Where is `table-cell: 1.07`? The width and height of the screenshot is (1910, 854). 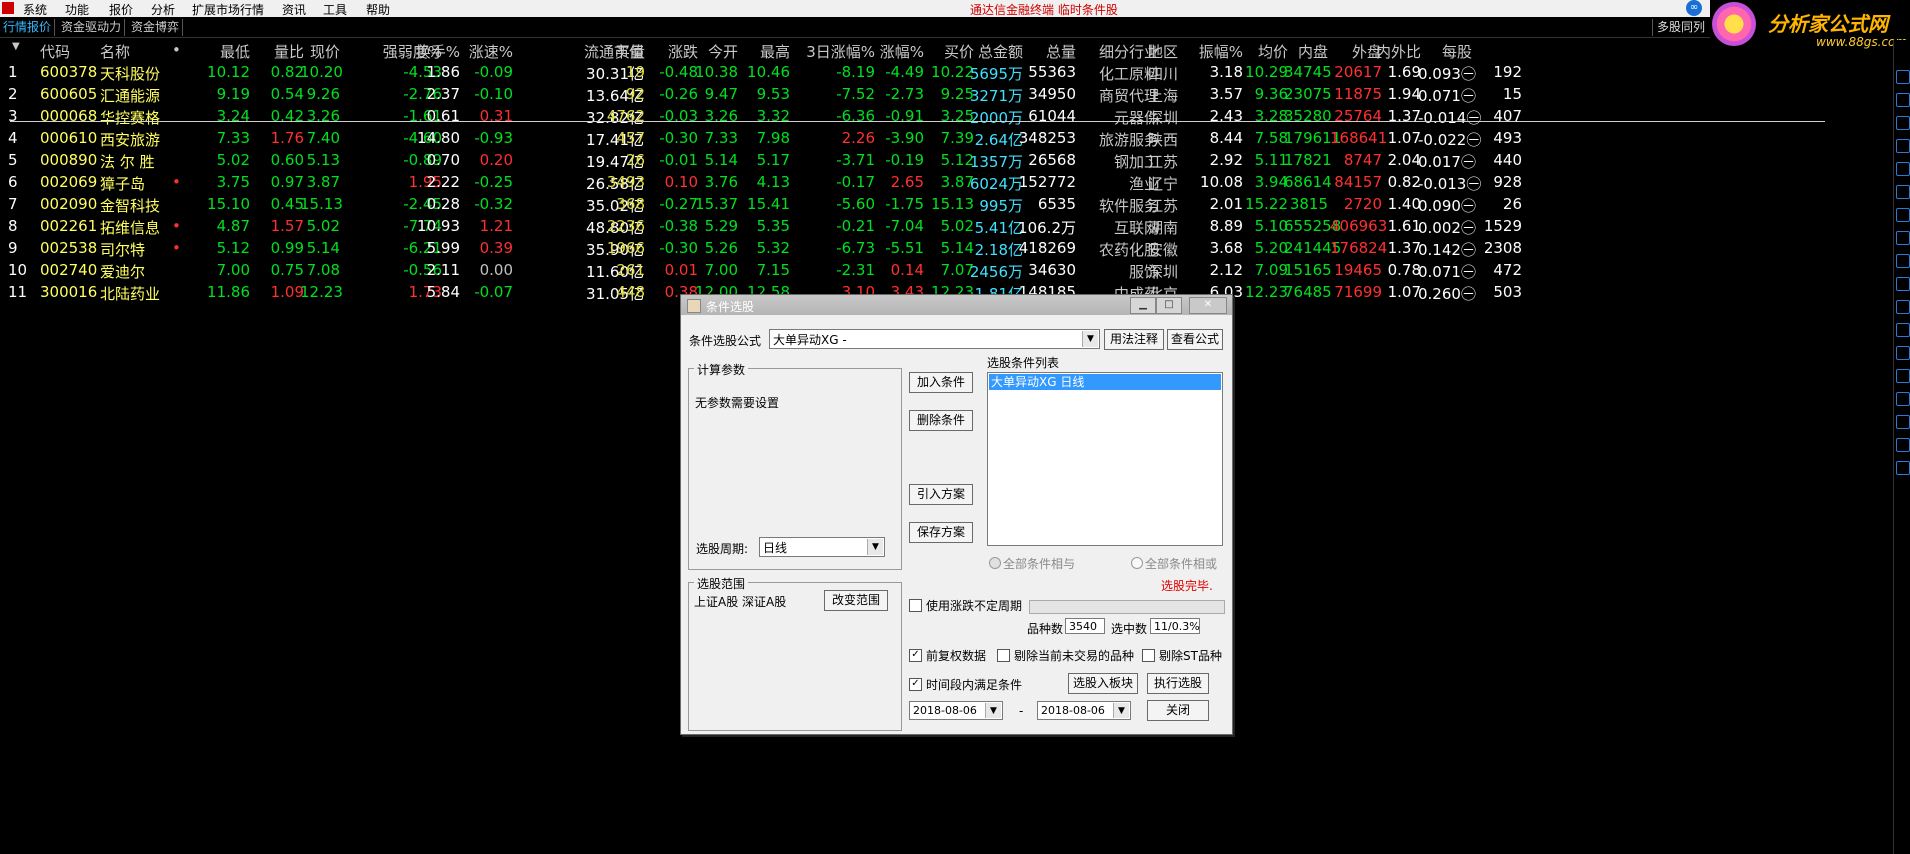
table-cell: 1.07 is located at coordinates (1404, 292).